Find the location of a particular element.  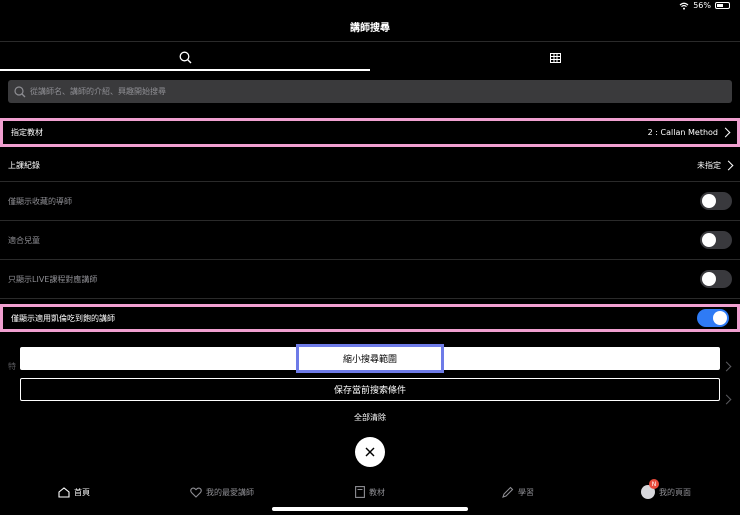

book-icon is located at coordinates (360, 492).